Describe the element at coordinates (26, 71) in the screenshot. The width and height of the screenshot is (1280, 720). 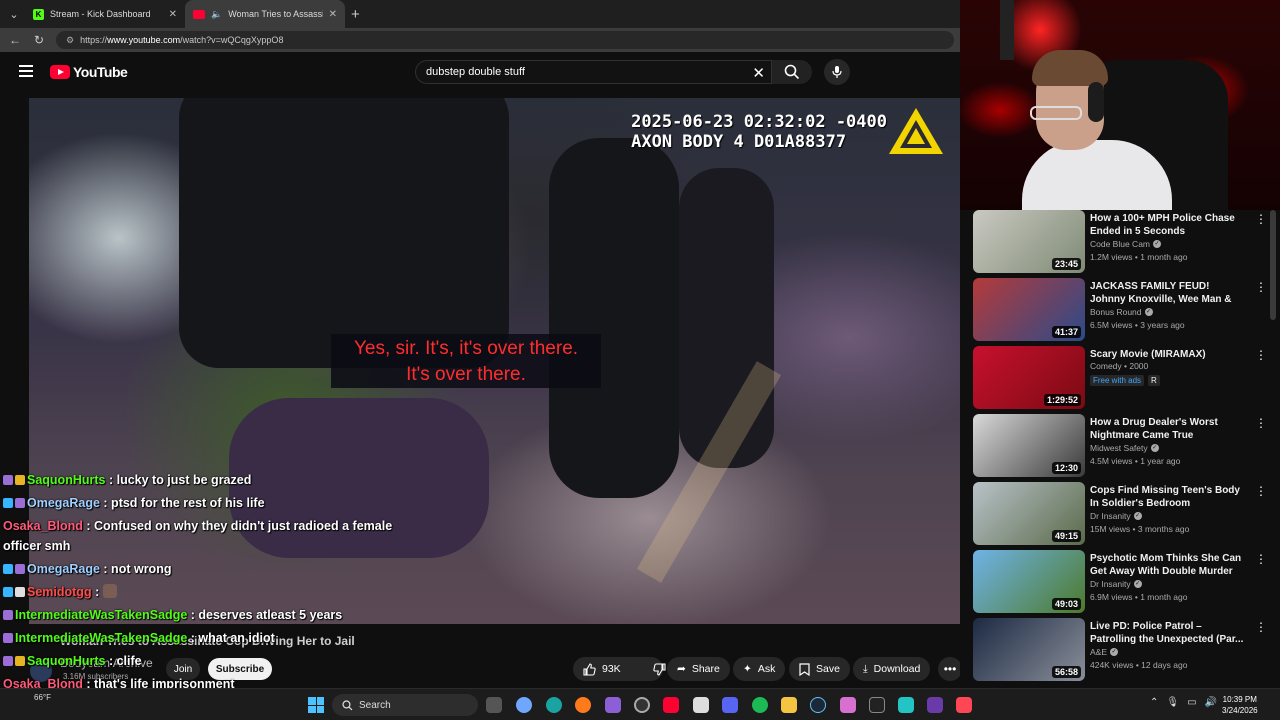
I see `menu-hamburger-icon` at that location.